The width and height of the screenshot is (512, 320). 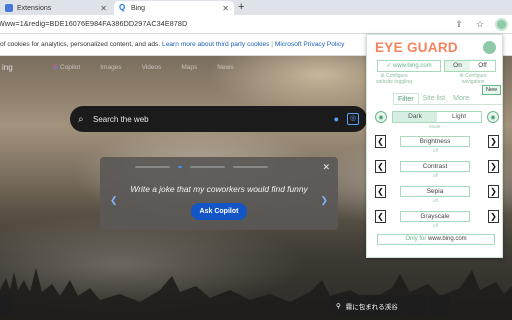 I want to click on new-tab-button: +, so click(x=241, y=7).